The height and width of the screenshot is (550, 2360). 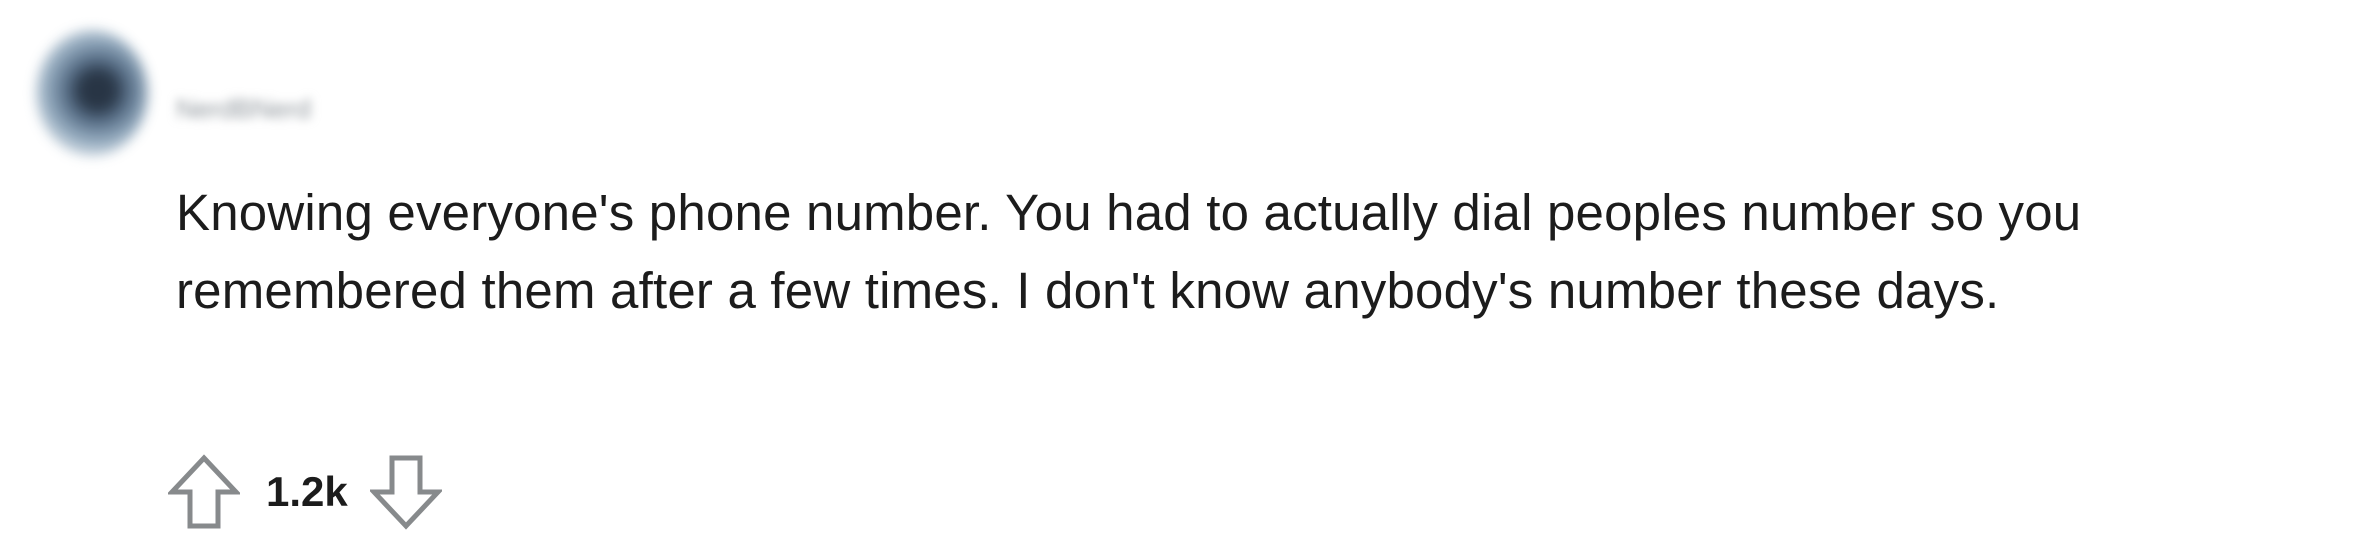 I want to click on upvote-icon, so click(x=204, y=491).